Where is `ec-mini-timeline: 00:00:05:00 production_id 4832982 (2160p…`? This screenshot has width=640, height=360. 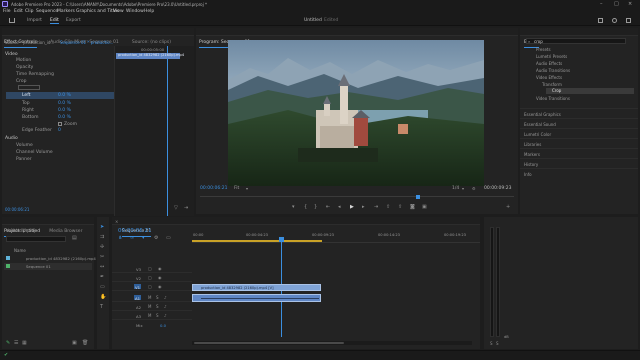
ec-mini-timeline: 00:00:05:00 production_id 4832982 (2160p… is located at coordinates (154, 131).